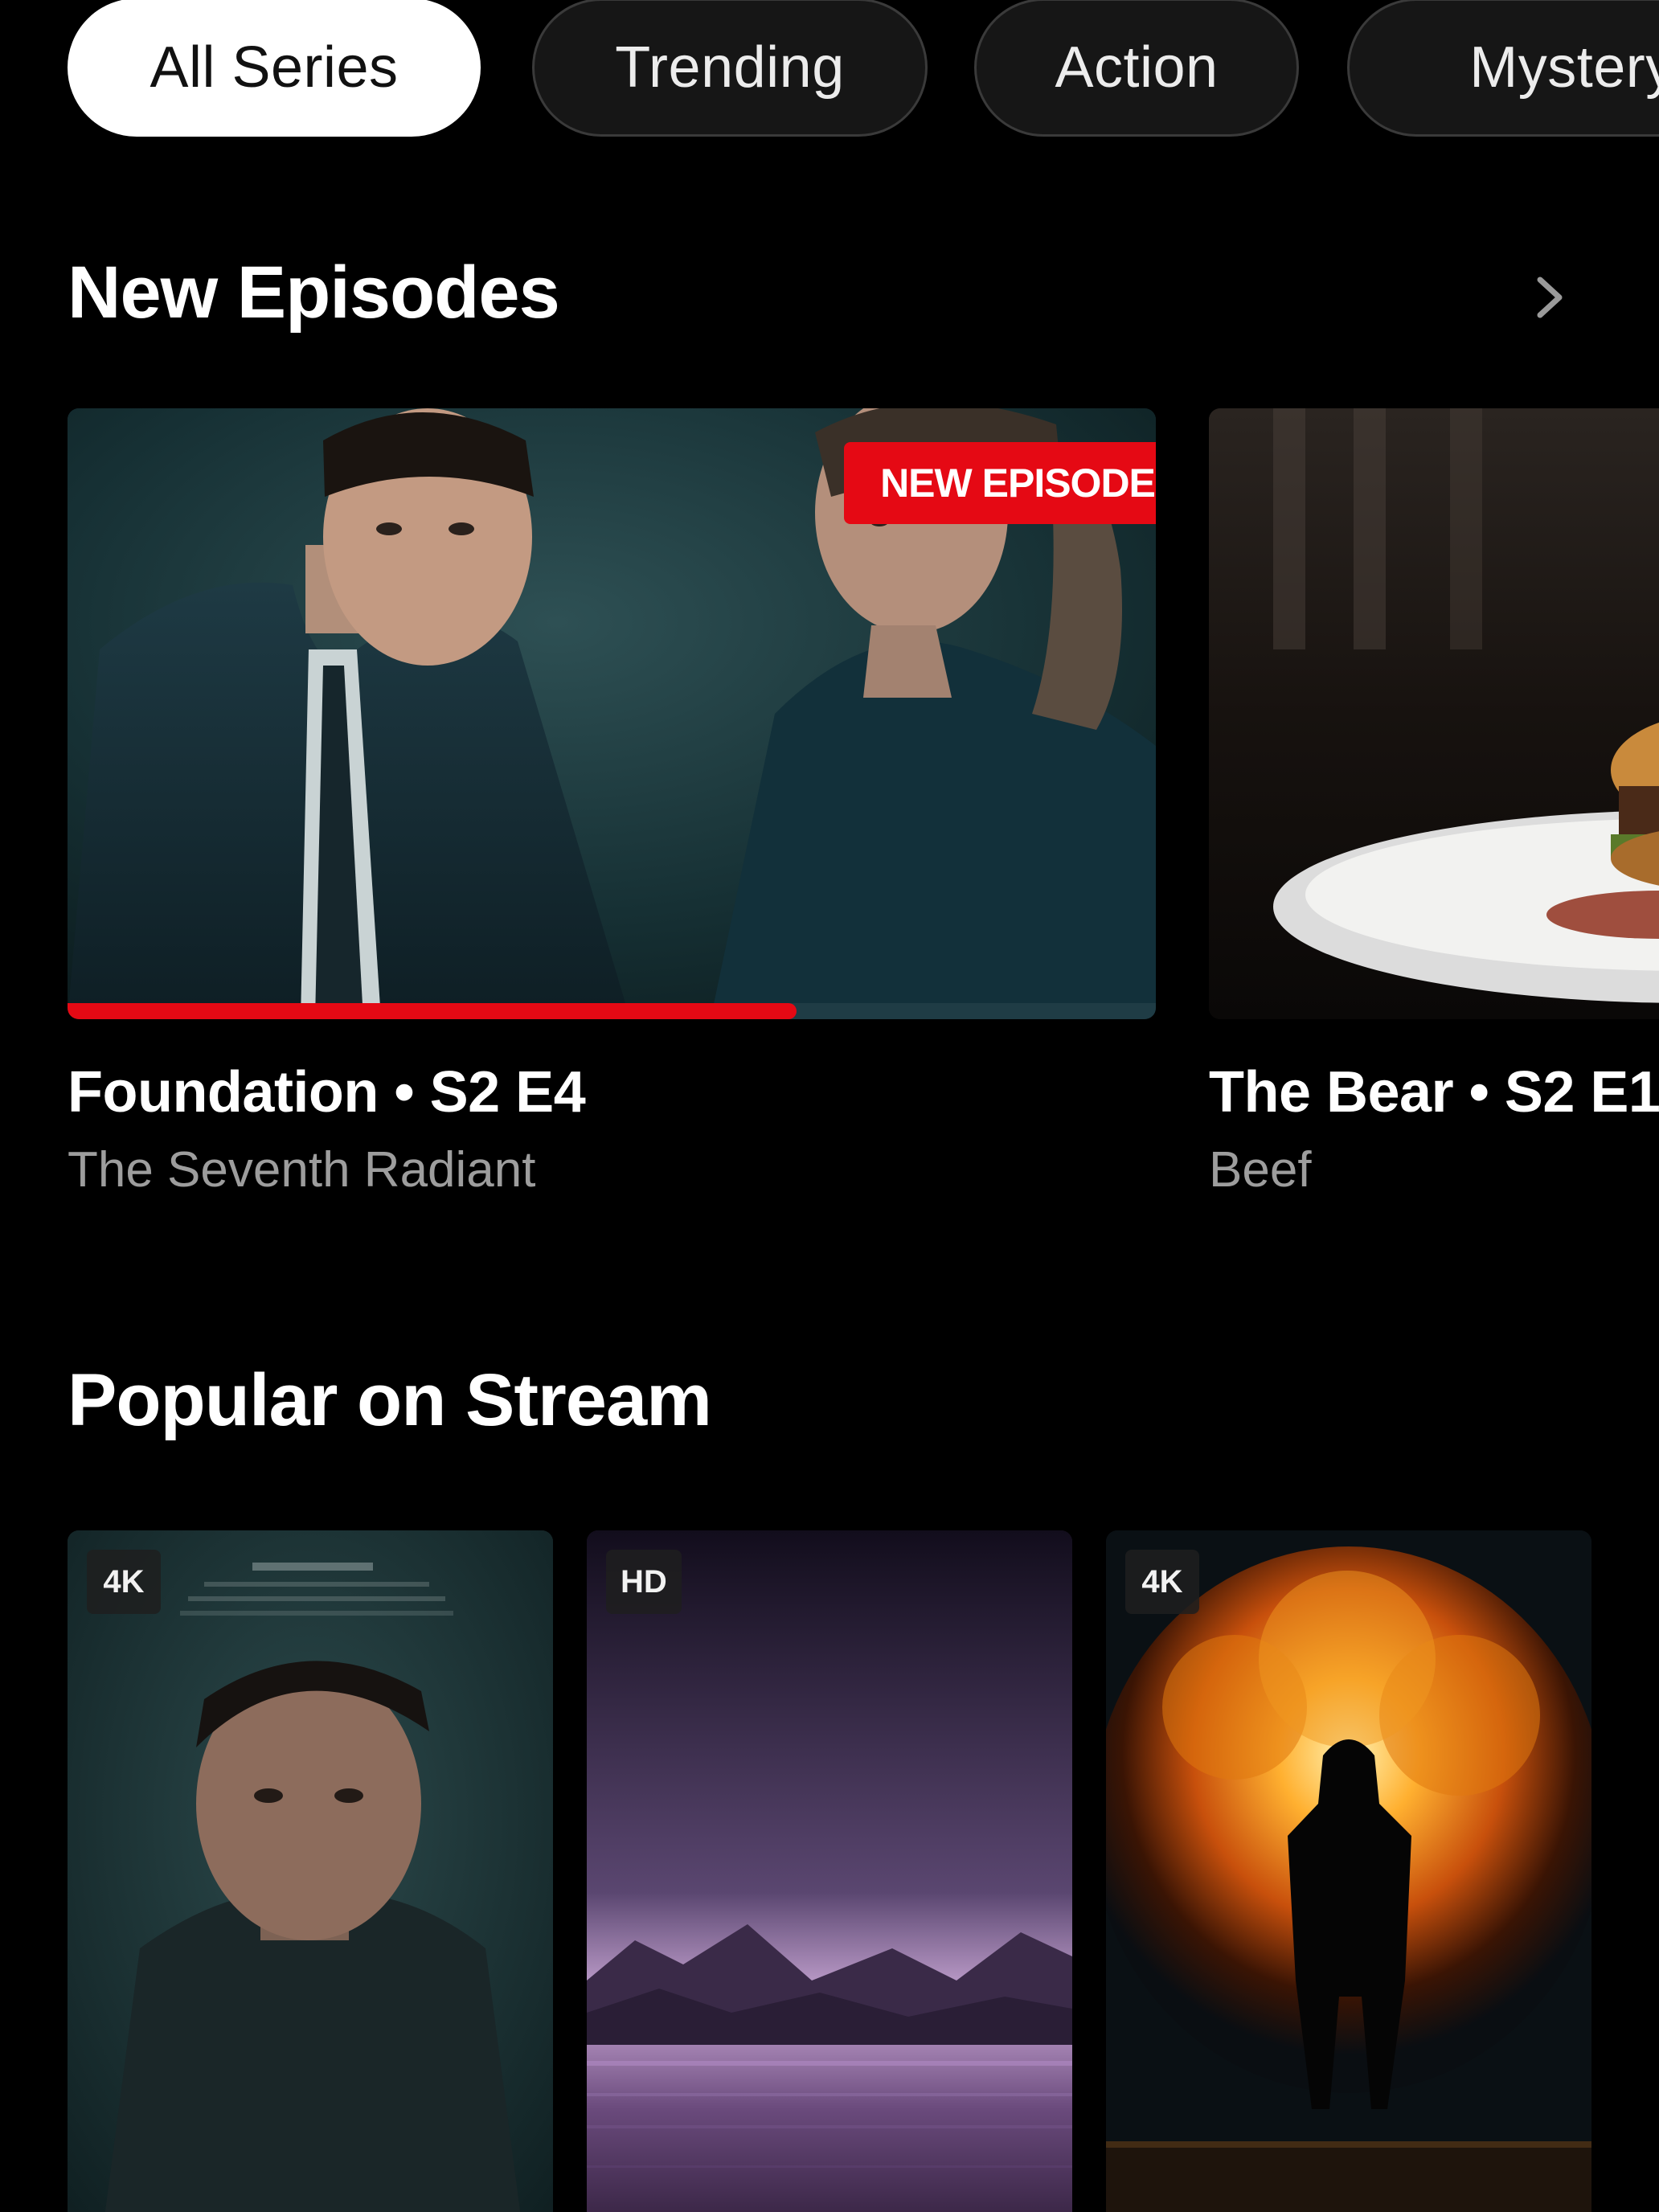  What do you see at coordinates (1260, 1170) in the screenshot?
I see `episode-subtitle: Beef` at bounding box center [1260, 1170].